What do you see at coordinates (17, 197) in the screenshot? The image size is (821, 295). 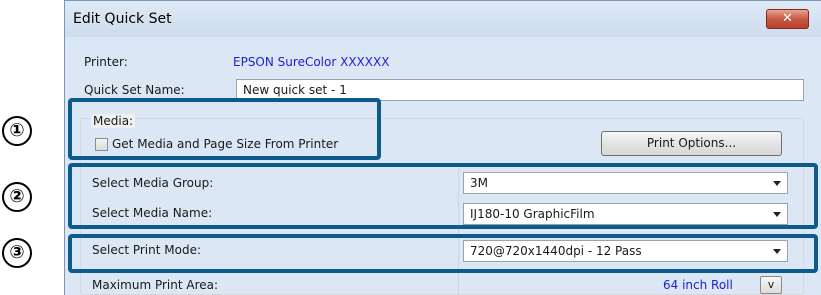 I see `callout-number-2: ②` at bounding box center [17, 197].